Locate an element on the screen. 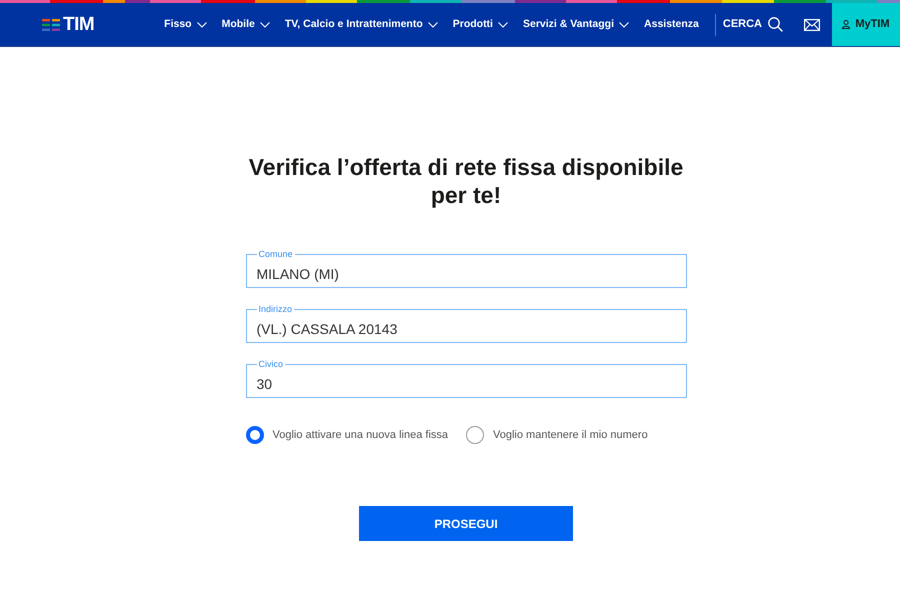 This screenshot has width=900, height=600. text-input: (VL.) CASSALA 20143 is located at coordinates (466, 328).